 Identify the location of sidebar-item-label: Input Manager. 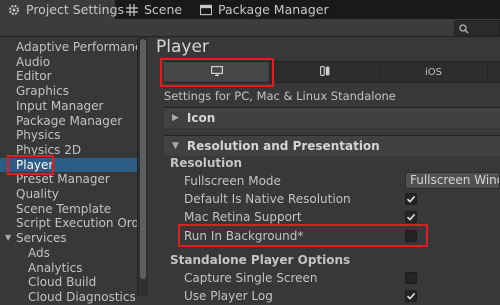
(60, 105).